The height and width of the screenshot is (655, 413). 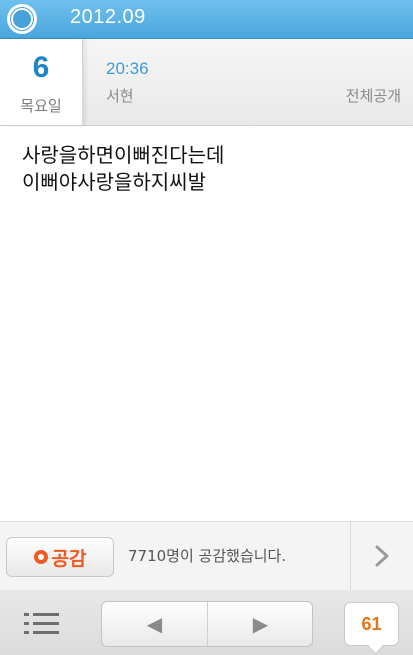 I want to click on privacy-setting: 전체공개, so click(x=373, y=95).